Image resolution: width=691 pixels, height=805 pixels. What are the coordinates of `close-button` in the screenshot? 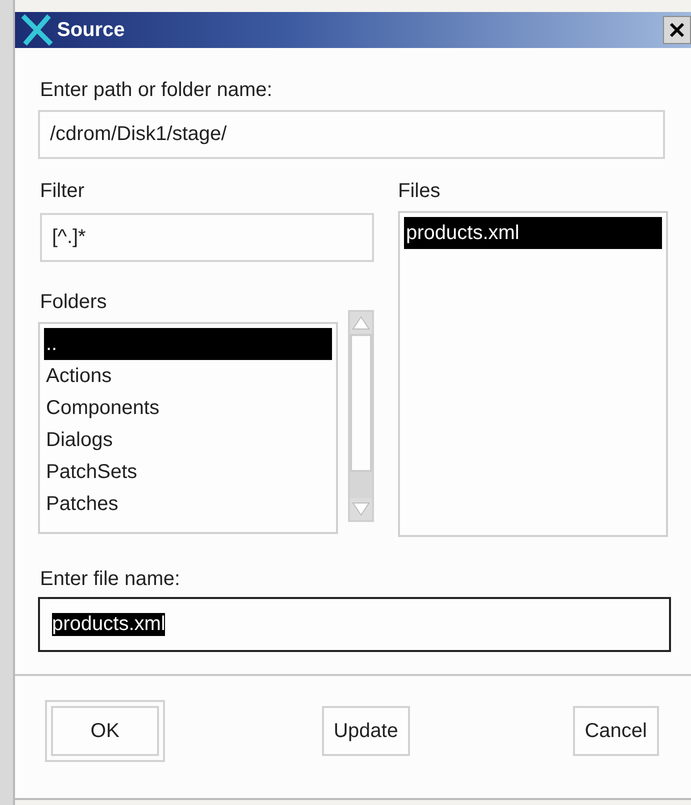 It's located at (677, 30).